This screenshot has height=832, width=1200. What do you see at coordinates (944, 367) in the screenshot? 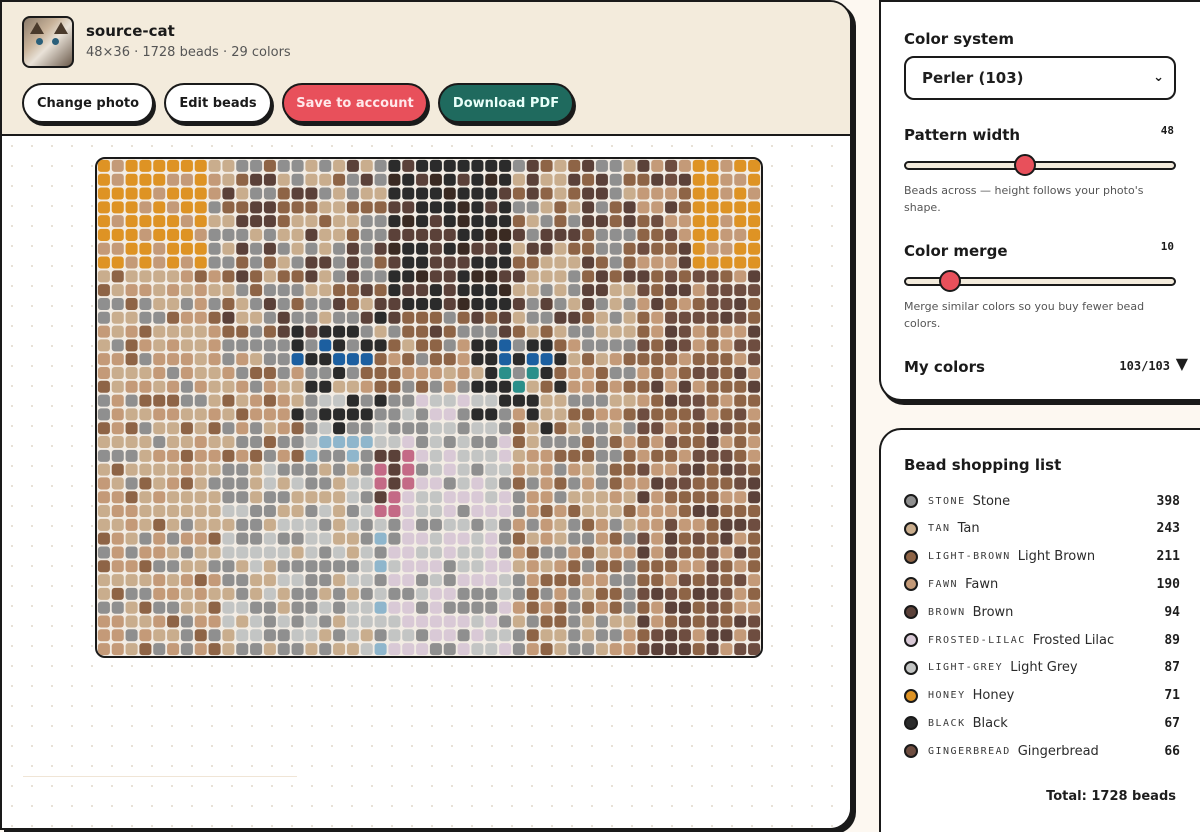
I see `my-colors-label: My colors` at bounding box center [944, 367].